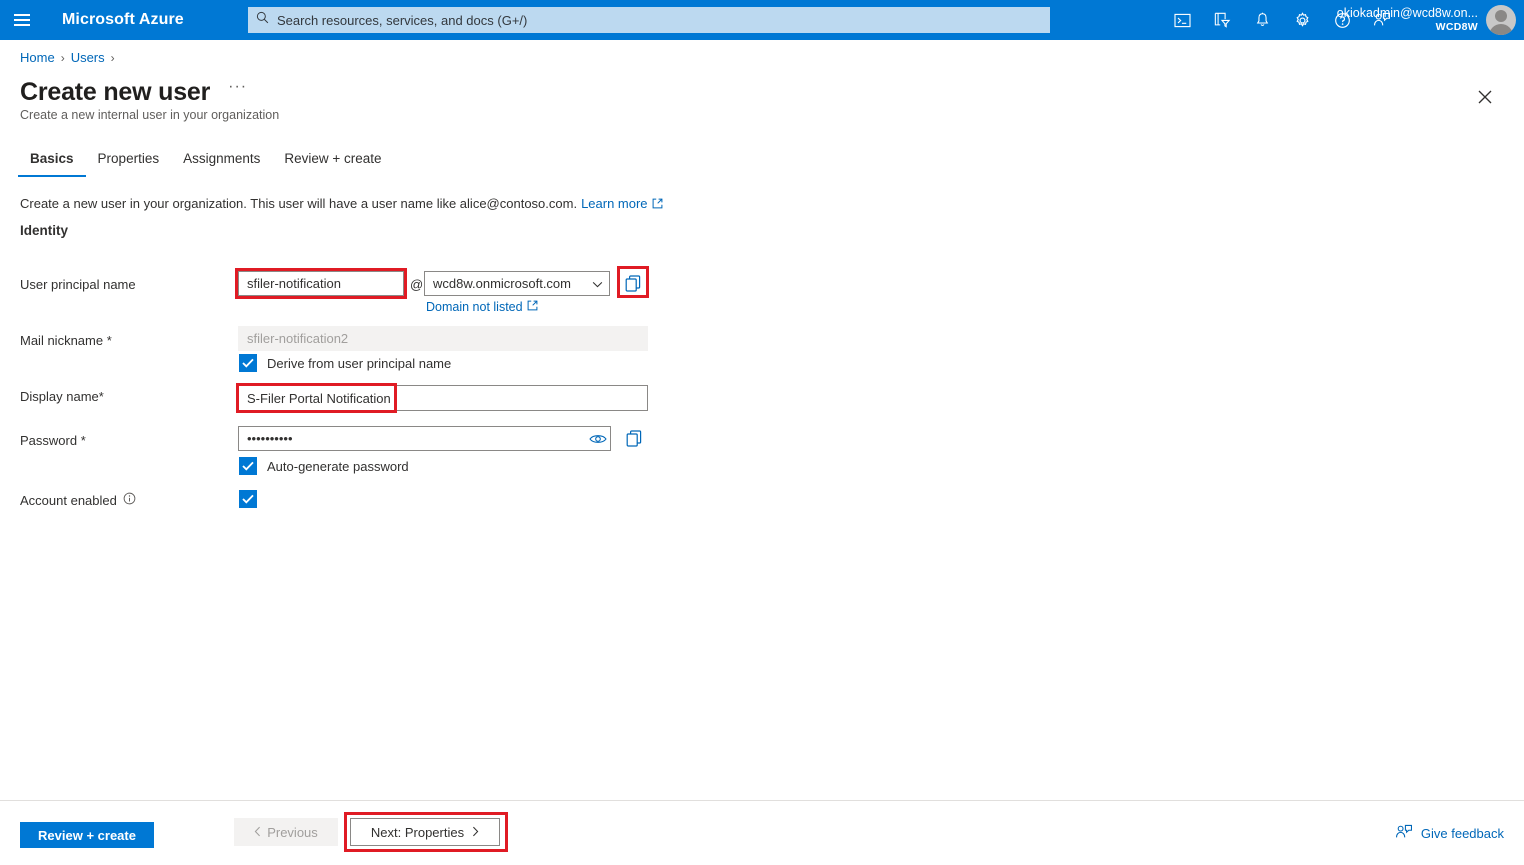 The width and height of the screenshot is (1524, 865). I want to click on copy-password-icon, so click(634, 438).